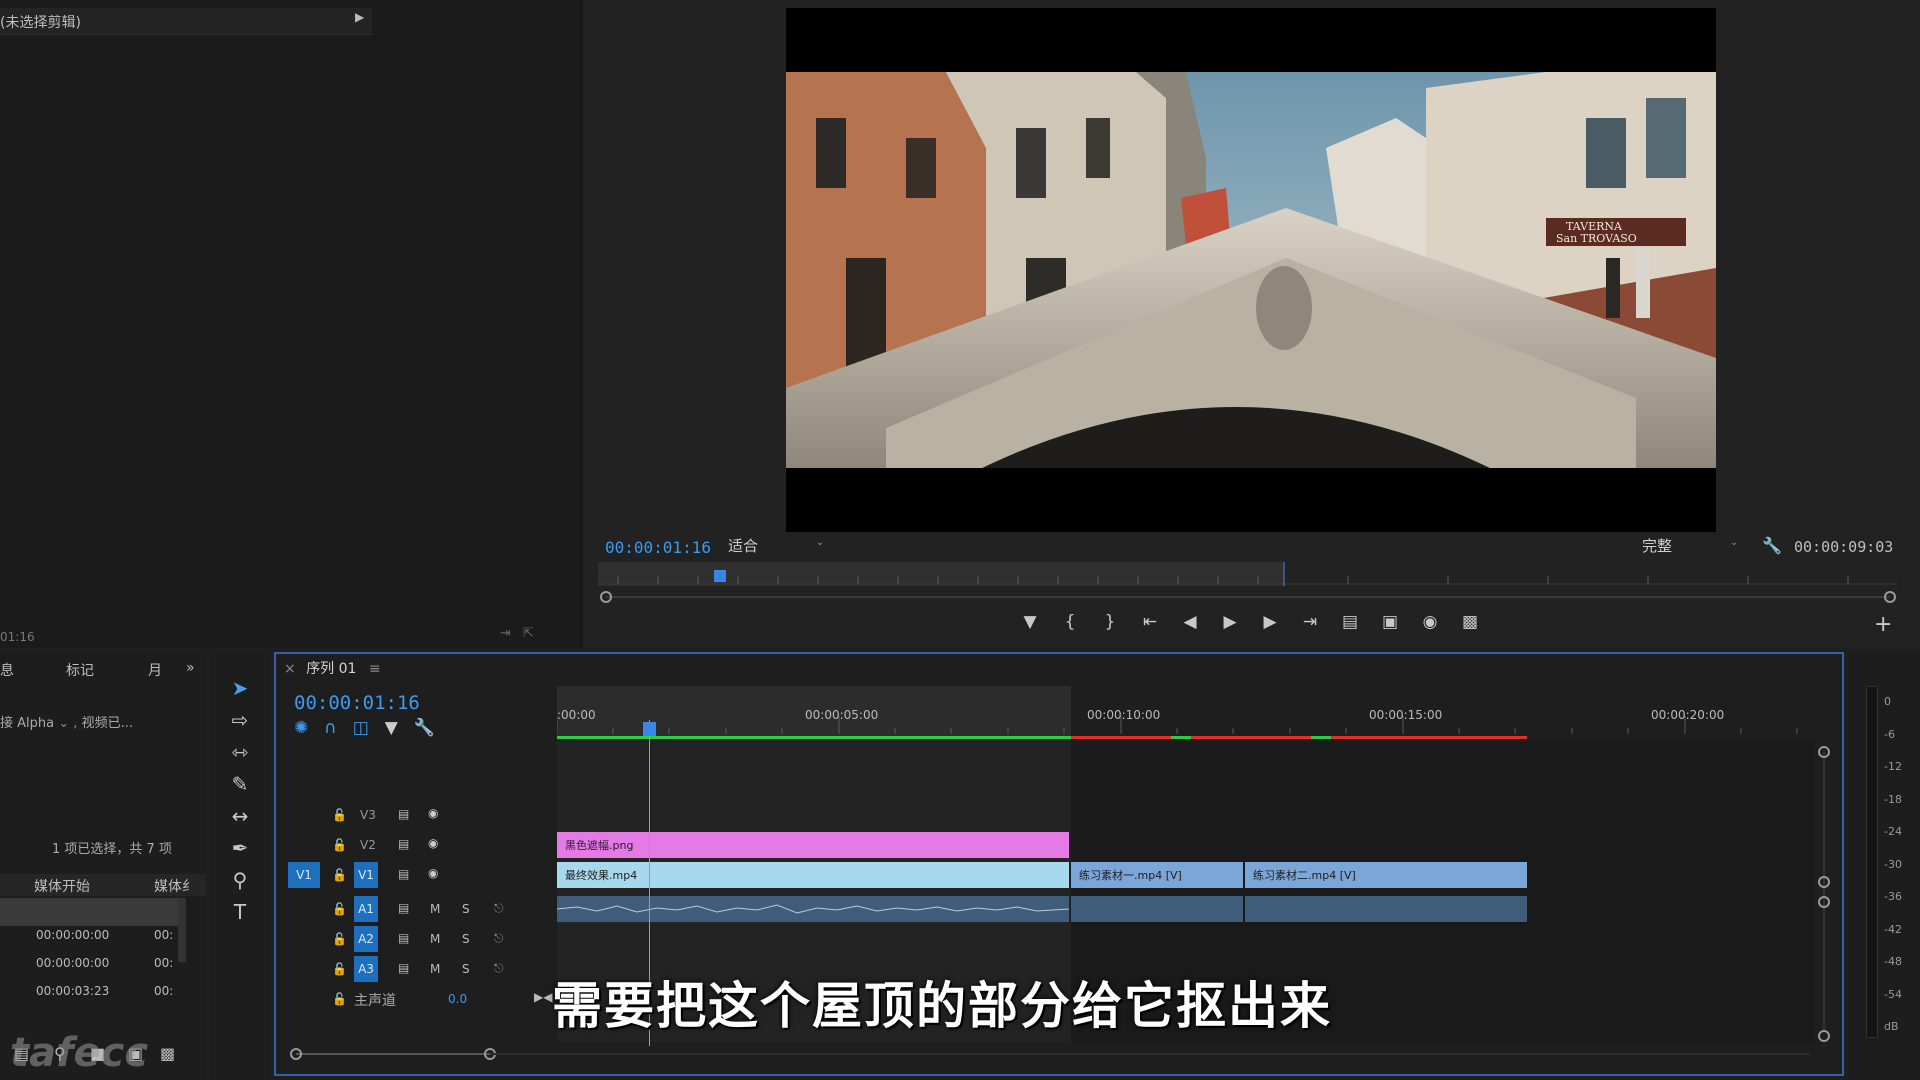 The height and width of the screenshot is (1080, 1920). Describe the element at coordinates (240, 816) in the screenshot. I see `slip-tool-icon: ↔` at that location.